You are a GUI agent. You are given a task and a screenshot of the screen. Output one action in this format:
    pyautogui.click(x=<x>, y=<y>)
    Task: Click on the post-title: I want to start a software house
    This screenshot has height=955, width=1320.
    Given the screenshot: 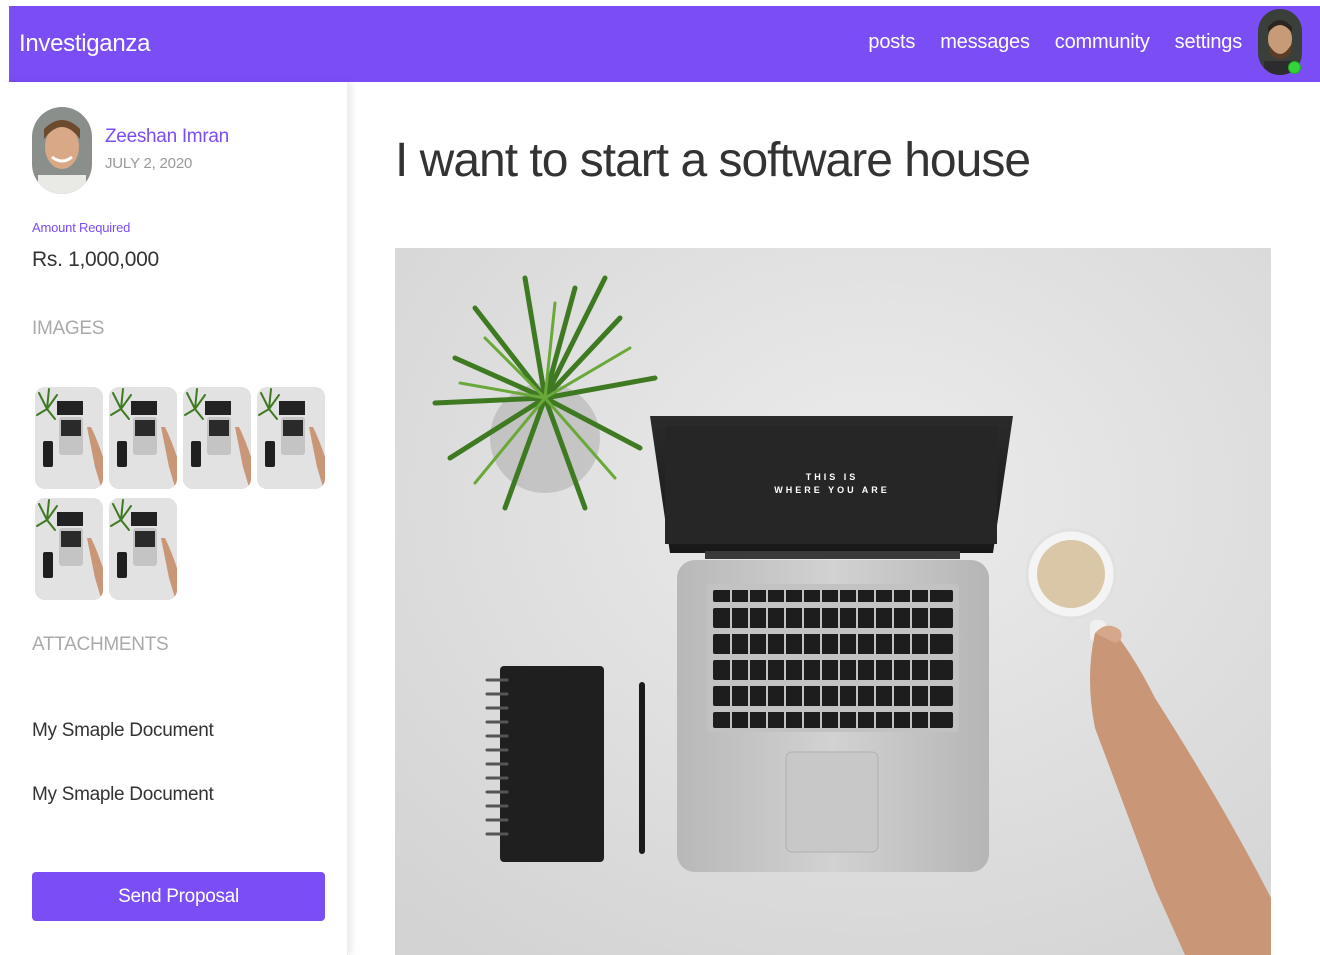 What is the action you would take?
    pyautogui.click(x=713, y=160)
    